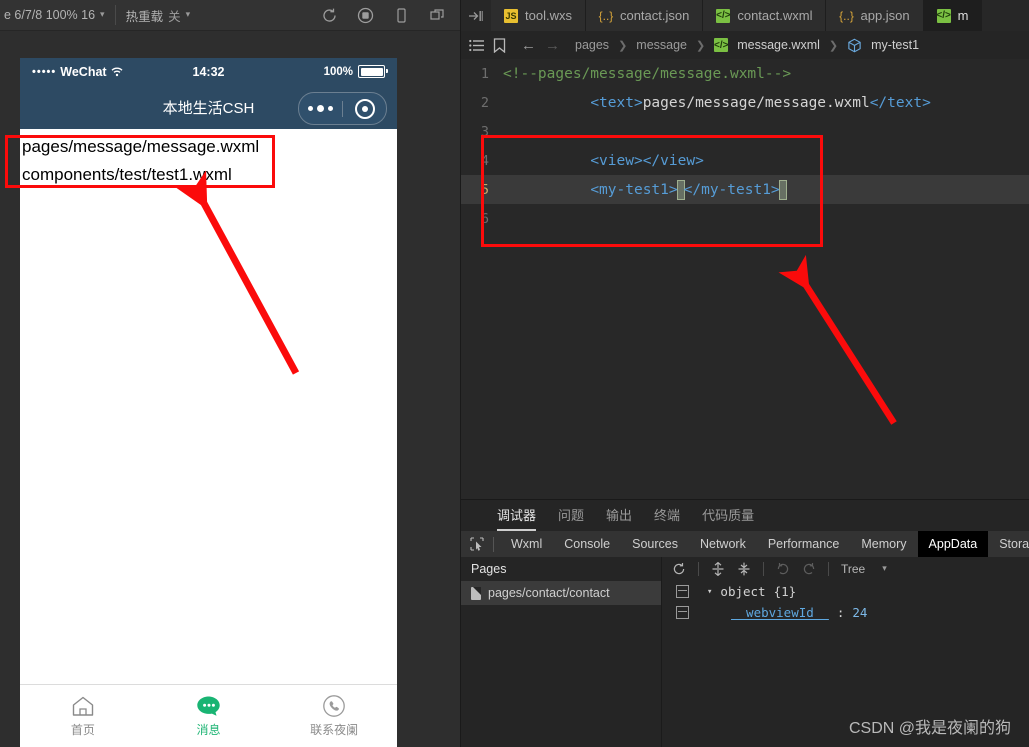 Image resolution: width=1029 pixels, height=747 pixels. What do you see at coordinates (667, 518) in the screenshot?
I see `panel-tab-terminal: 终端` at bounding box center [667, 518].